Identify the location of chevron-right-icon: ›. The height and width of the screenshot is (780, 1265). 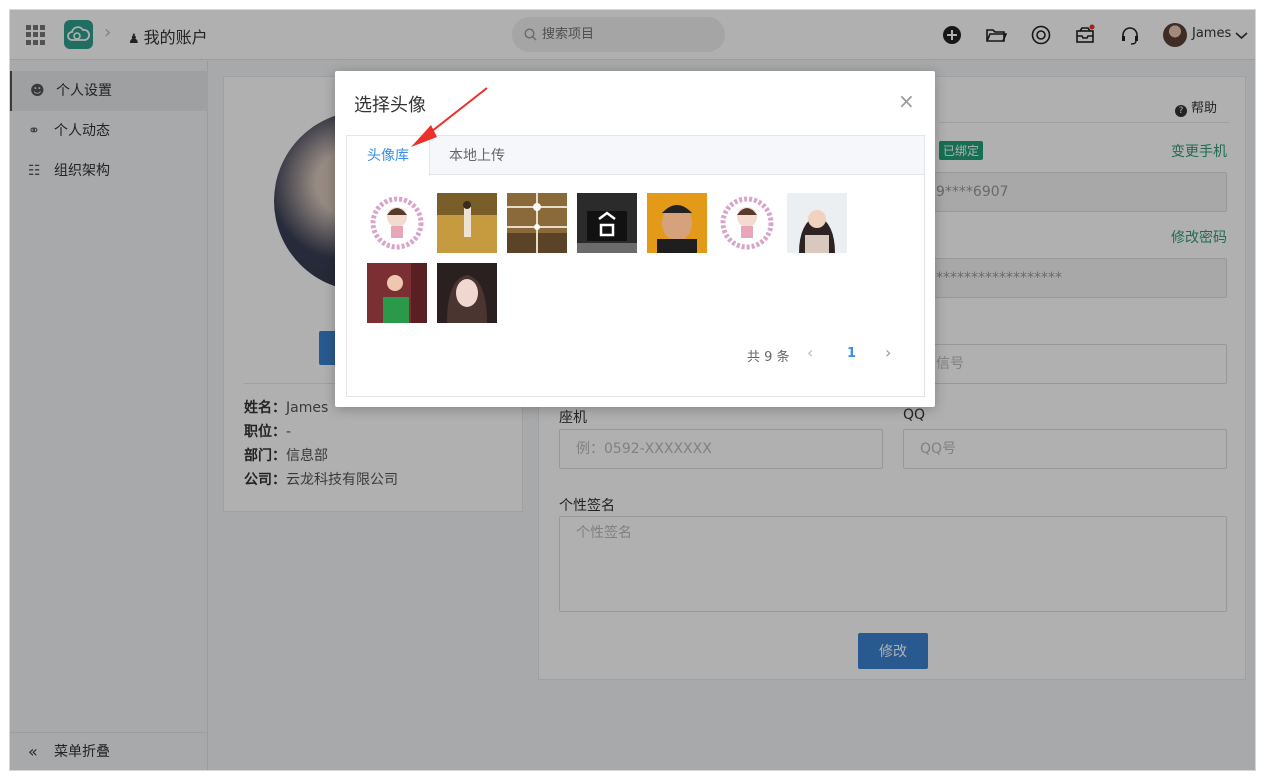
(888, 352).